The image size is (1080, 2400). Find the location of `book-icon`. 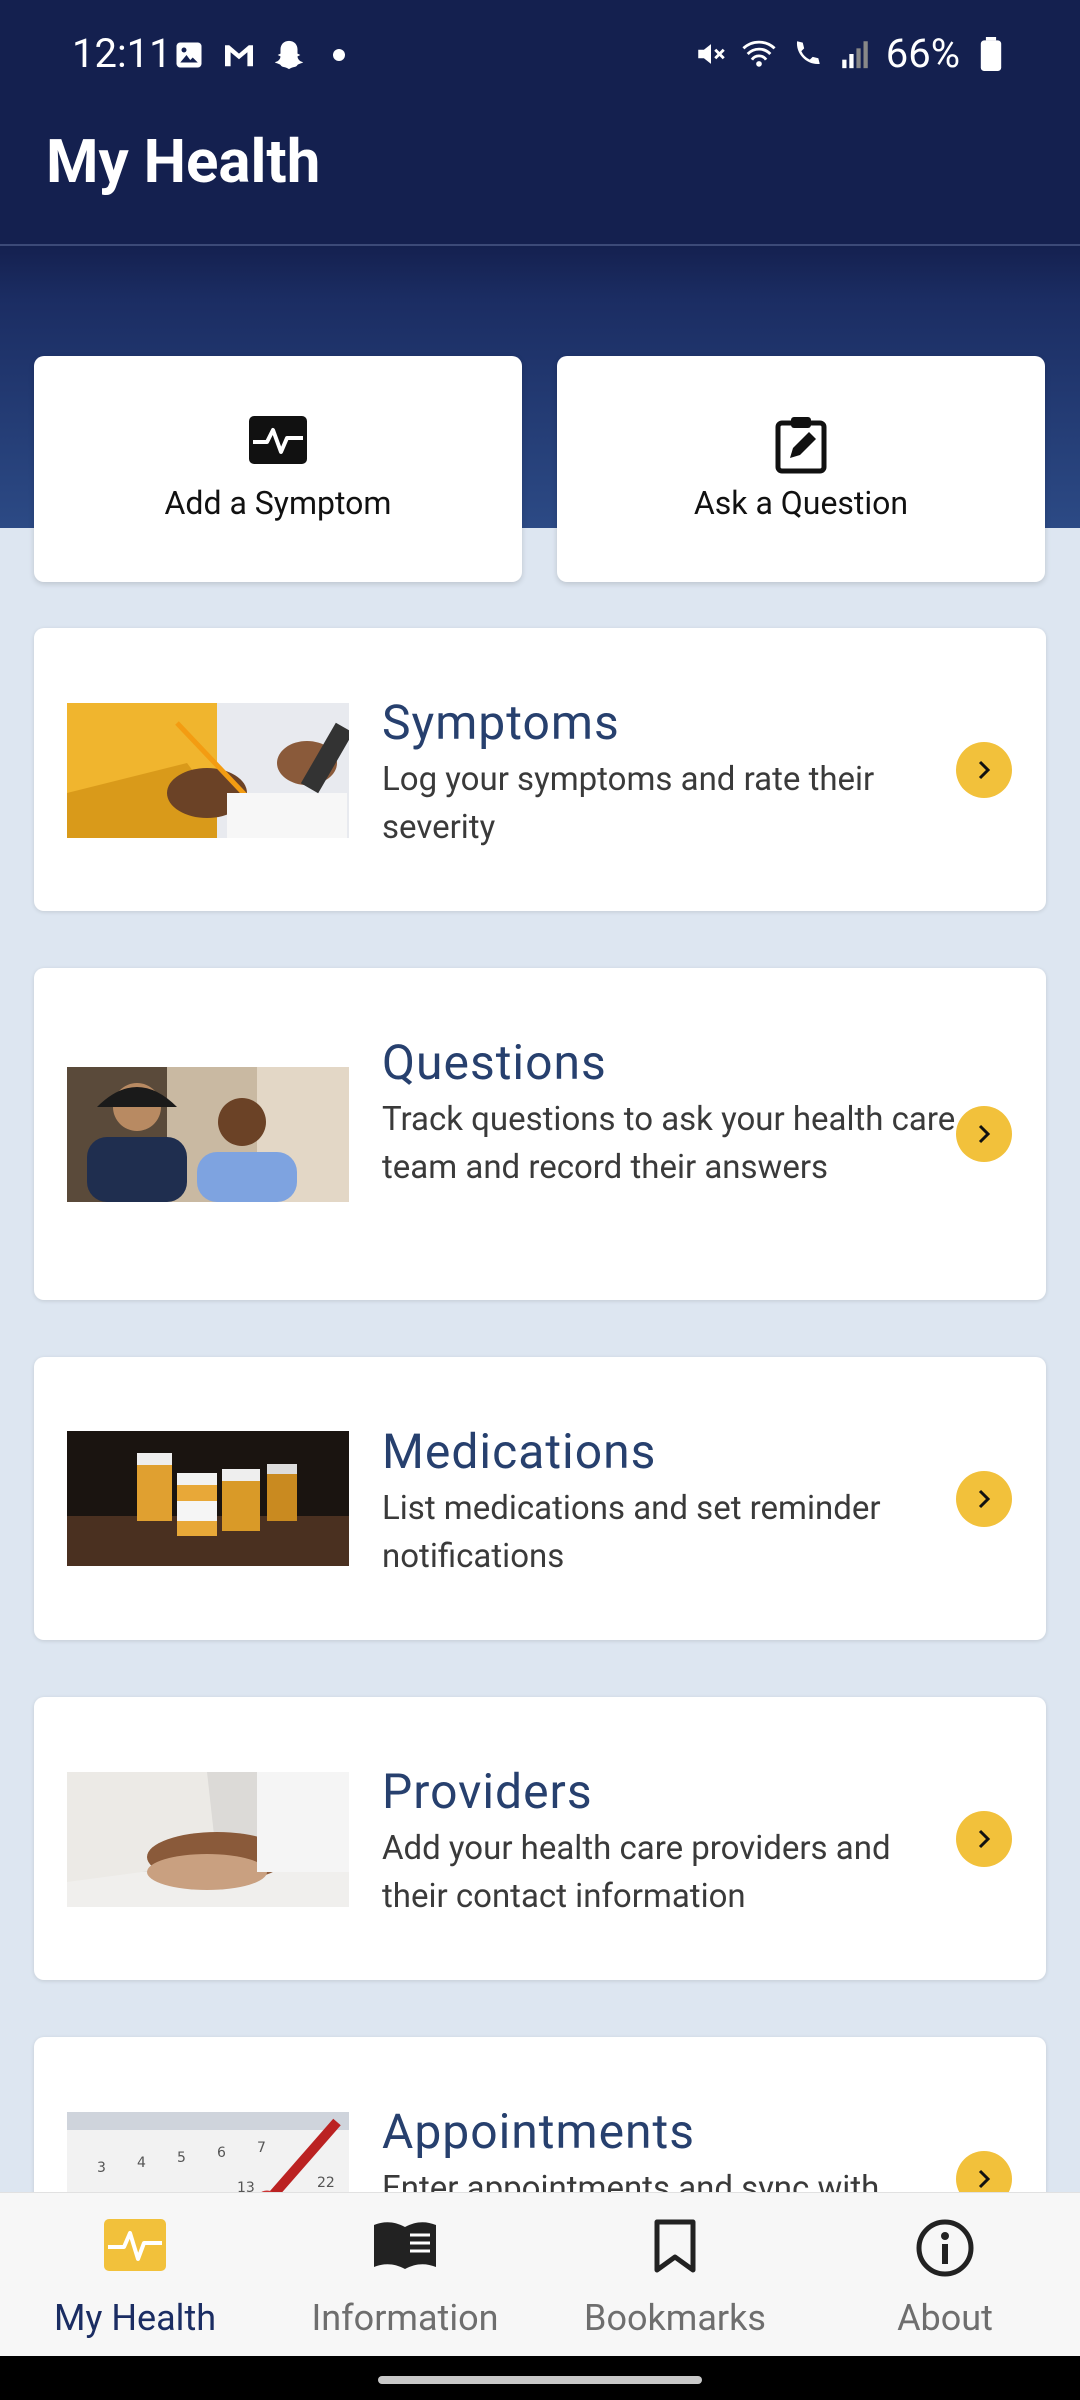

book-icon is located at coordinates (405, 2247).